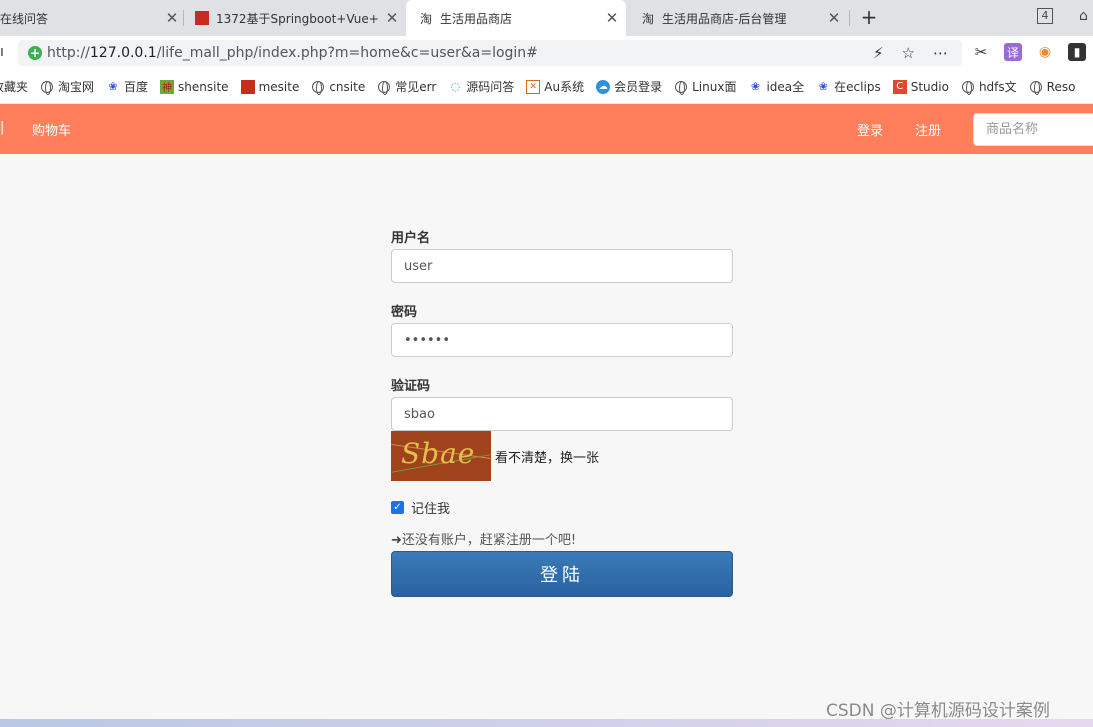 This screenshot has width=1093, height=727. What do you see at coordinates (481, 86) in the screenshot?
I see `bookmark-item: ◌ 源码问答` at bounding box center [481, 86].